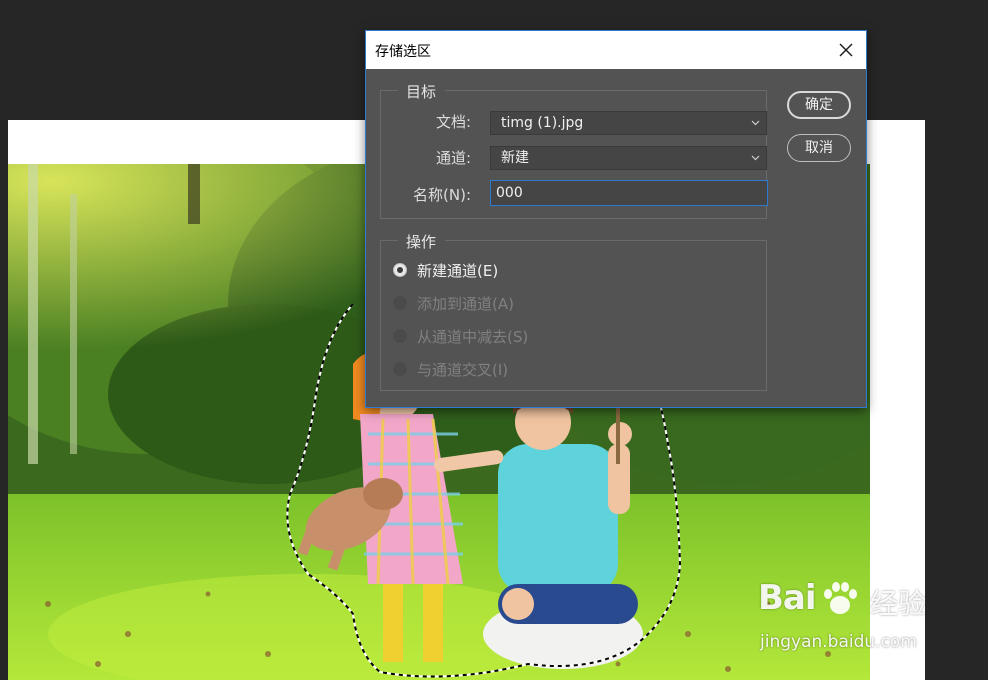  I want to click on radio-new-channel: 新建通道(E), so click(523, 270).